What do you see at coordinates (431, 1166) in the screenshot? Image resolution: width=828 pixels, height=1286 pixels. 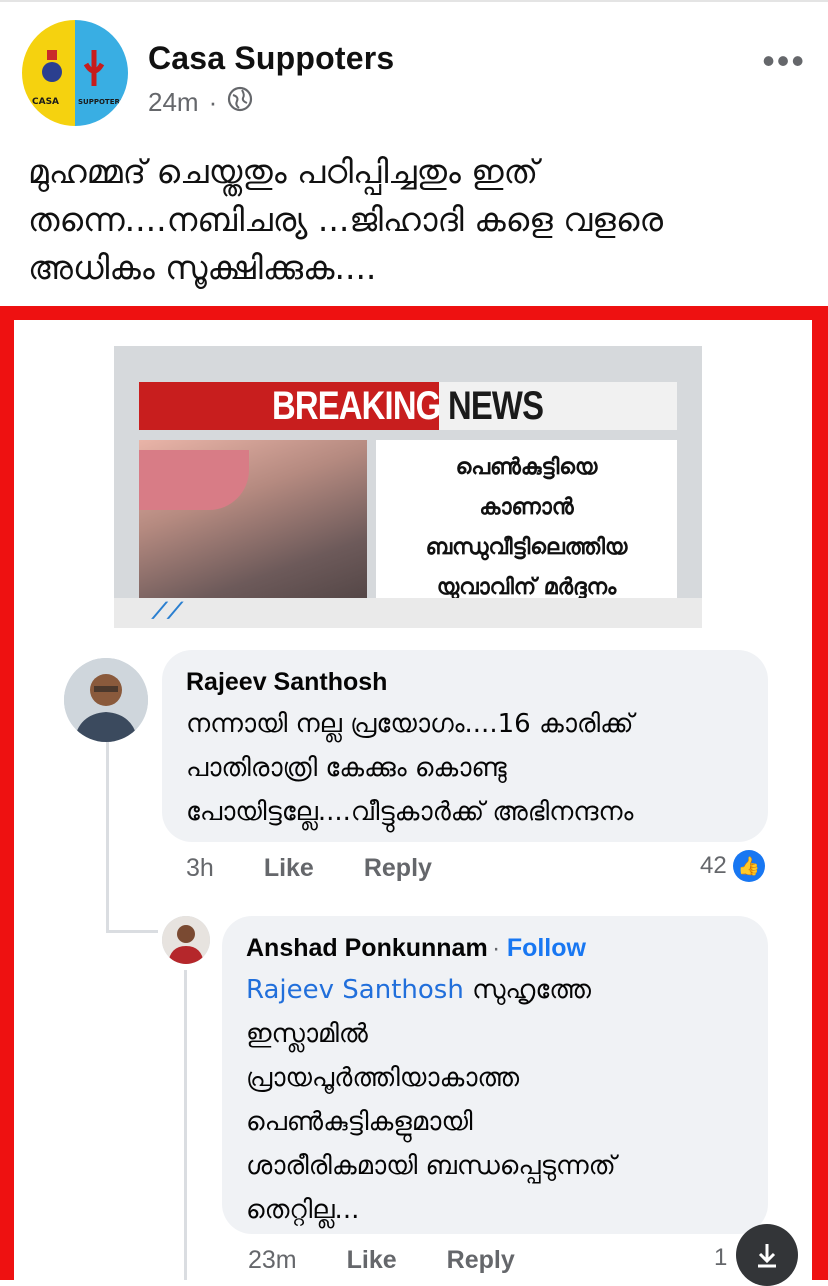 I see `comment-line: ശാരീരികമായി ബന്ധപ്പെടുന്നത്` at bounding box center [431, 1166].